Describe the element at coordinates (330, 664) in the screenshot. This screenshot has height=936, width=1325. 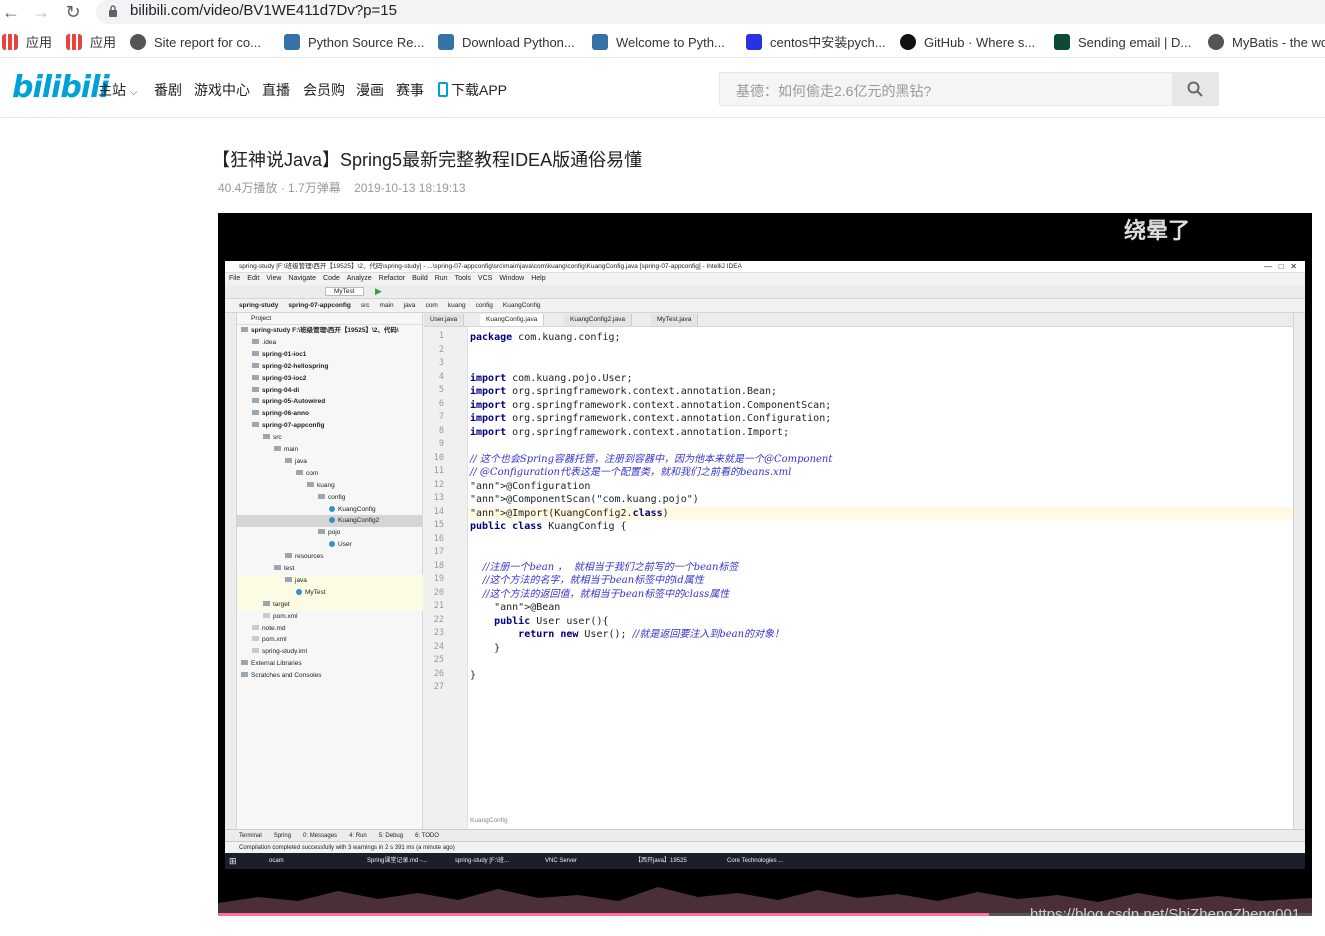
I see `project-tree-item: External Libraries` at that location.